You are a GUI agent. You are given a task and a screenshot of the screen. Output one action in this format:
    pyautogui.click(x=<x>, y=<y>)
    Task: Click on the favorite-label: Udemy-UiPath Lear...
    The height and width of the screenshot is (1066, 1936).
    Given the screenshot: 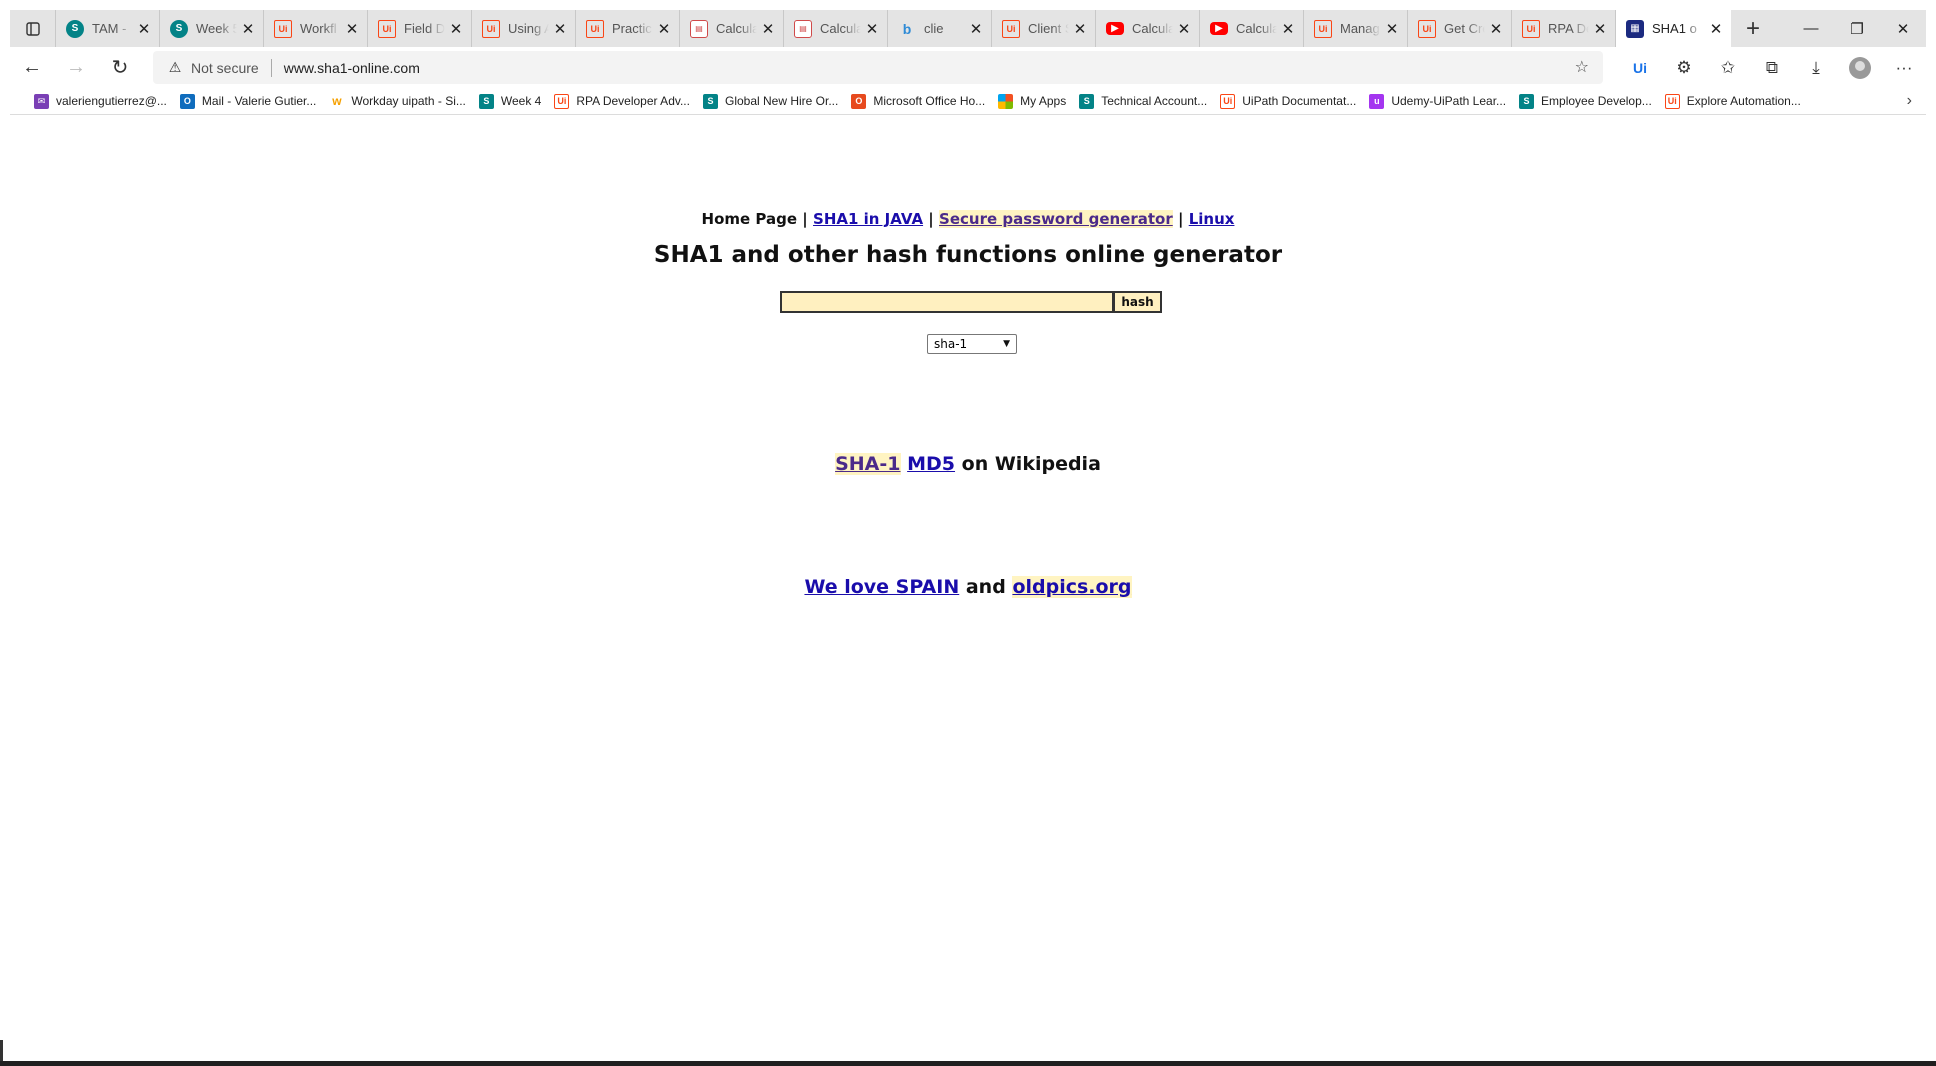 What is the action you would take?
    pyautogui.click(x=1449, y=101)
    